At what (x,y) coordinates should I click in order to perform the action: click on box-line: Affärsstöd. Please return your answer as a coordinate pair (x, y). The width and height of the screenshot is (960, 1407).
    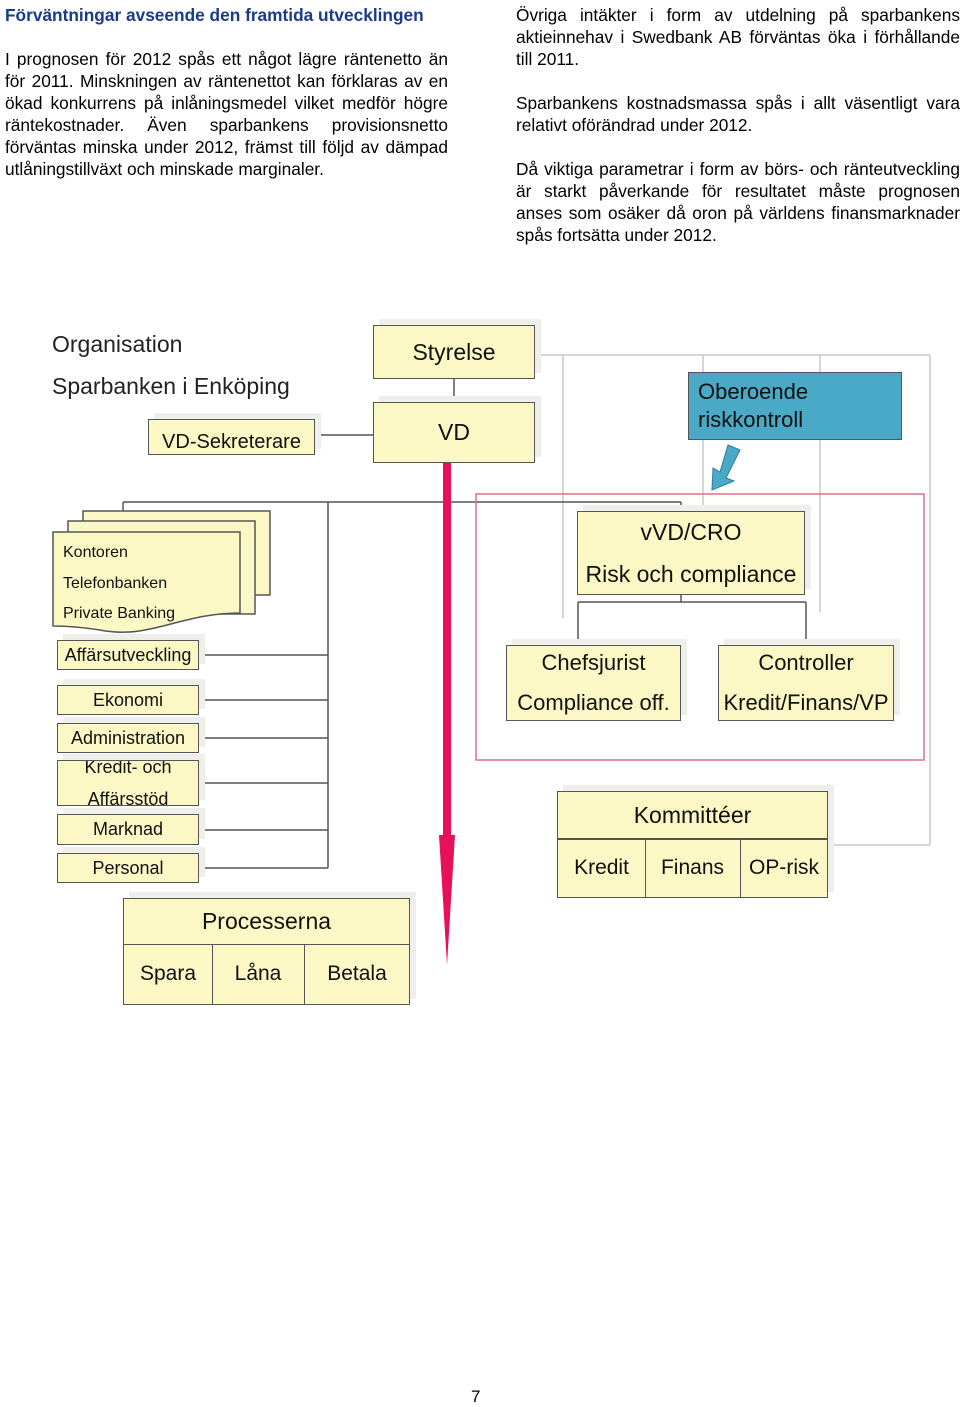
    Looking at the image, I should click on (128, 797).